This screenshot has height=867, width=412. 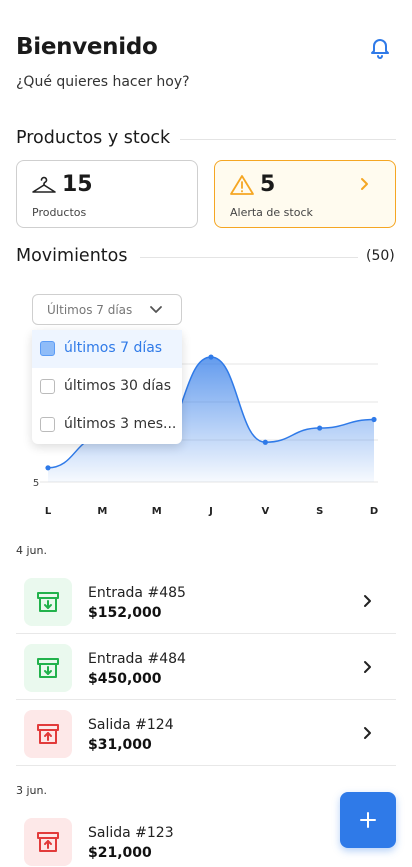 What do you see at coordinates (305, 194) in the screenshot?
I see `stock-alert-card: 5 Alerta de stock` at bounding box center [305, 194].